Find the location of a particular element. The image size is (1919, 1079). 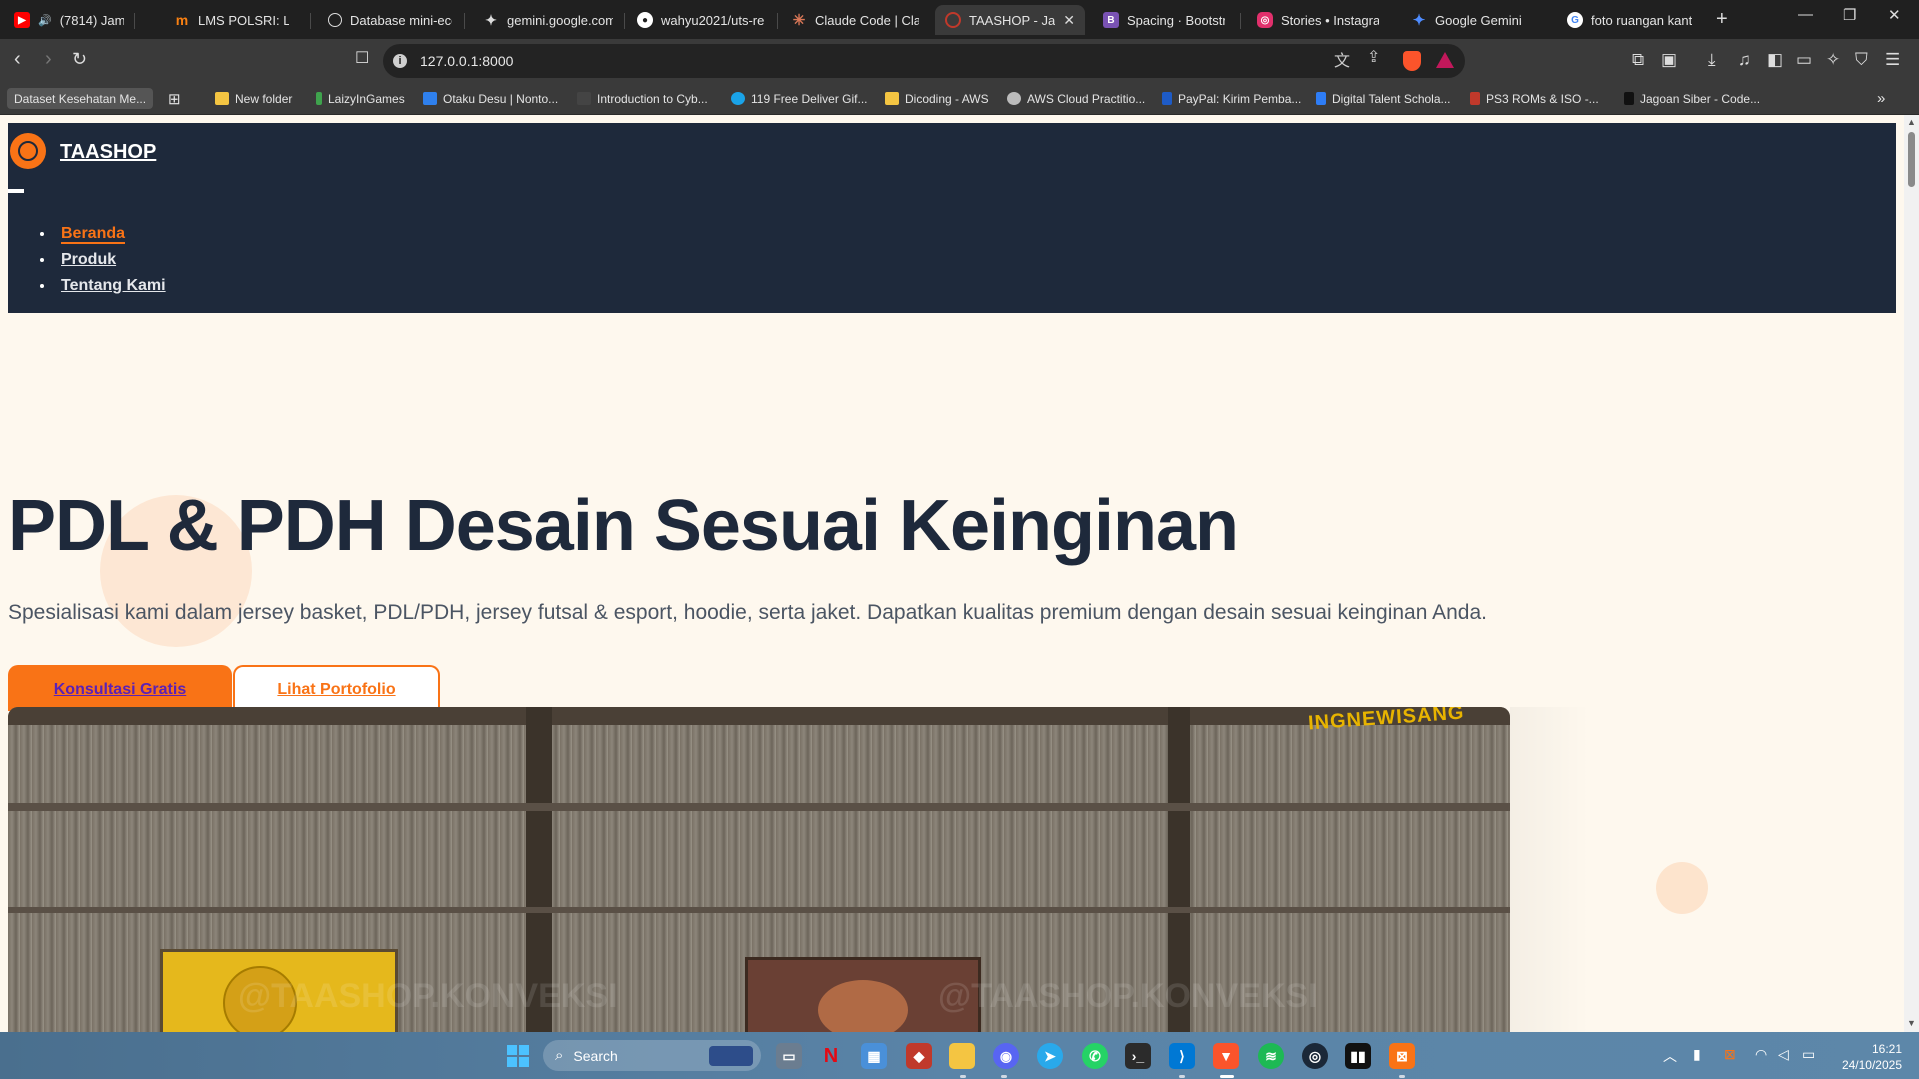

media-icon: ♫ is located at coordinates (1744, 60).